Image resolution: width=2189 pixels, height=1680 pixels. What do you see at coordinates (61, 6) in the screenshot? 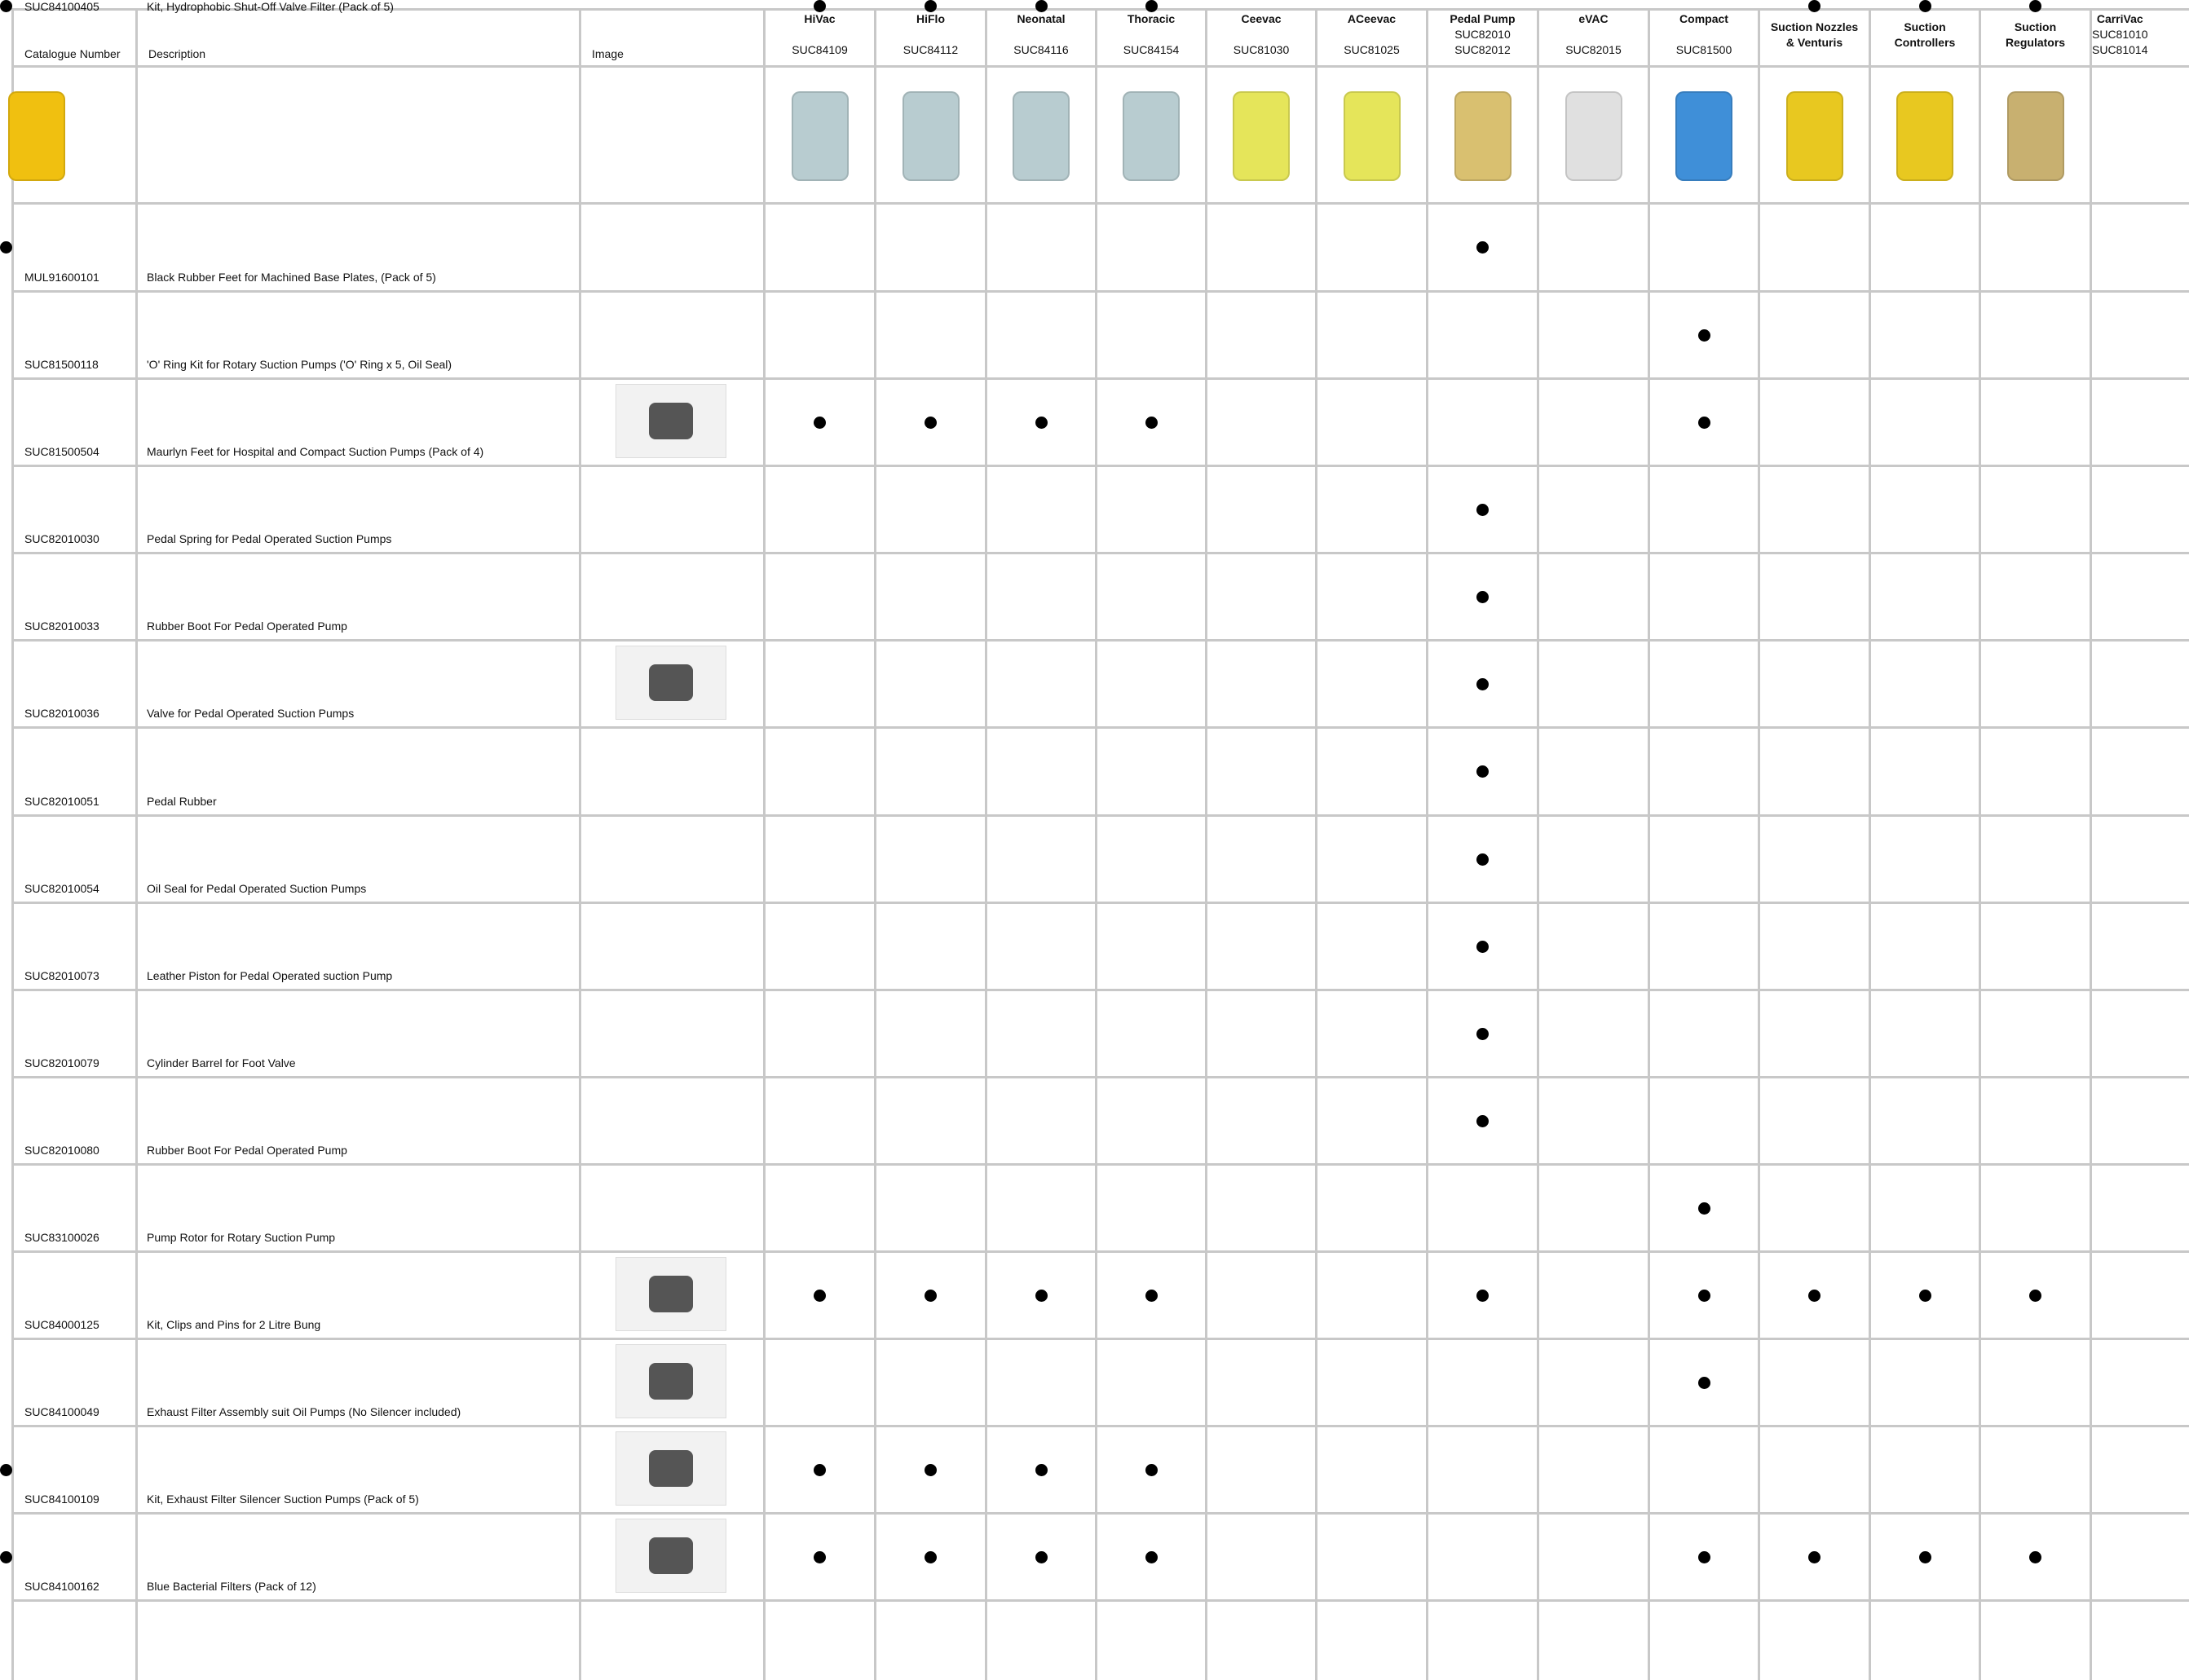
I see `catalogue-number: SUC84100405` at bounding box center [61, 6].